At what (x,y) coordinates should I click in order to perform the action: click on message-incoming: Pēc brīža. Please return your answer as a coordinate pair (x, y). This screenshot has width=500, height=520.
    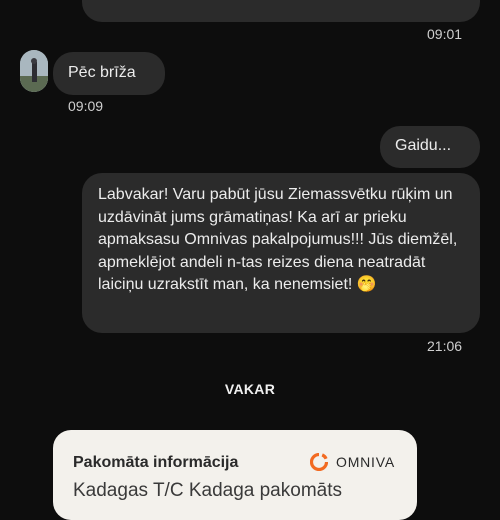
    Looking at the image, I should click on (109, 73).